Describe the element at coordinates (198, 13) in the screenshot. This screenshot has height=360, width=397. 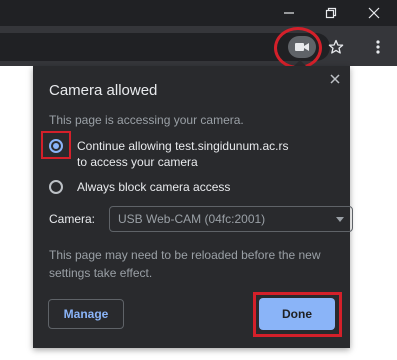
I see `title-bar` at that location.